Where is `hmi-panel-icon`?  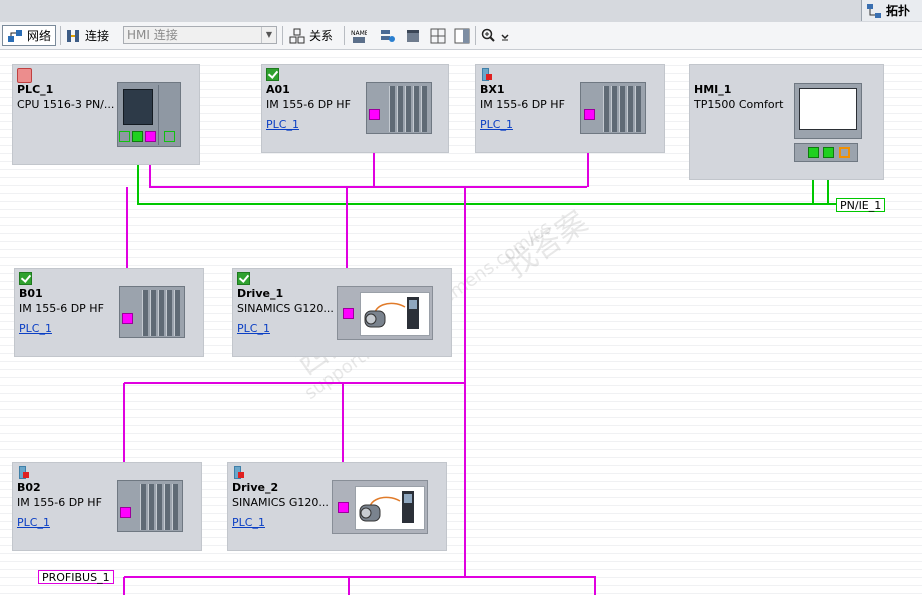
hmi-panel-icon is located at coordinates (828, 111).